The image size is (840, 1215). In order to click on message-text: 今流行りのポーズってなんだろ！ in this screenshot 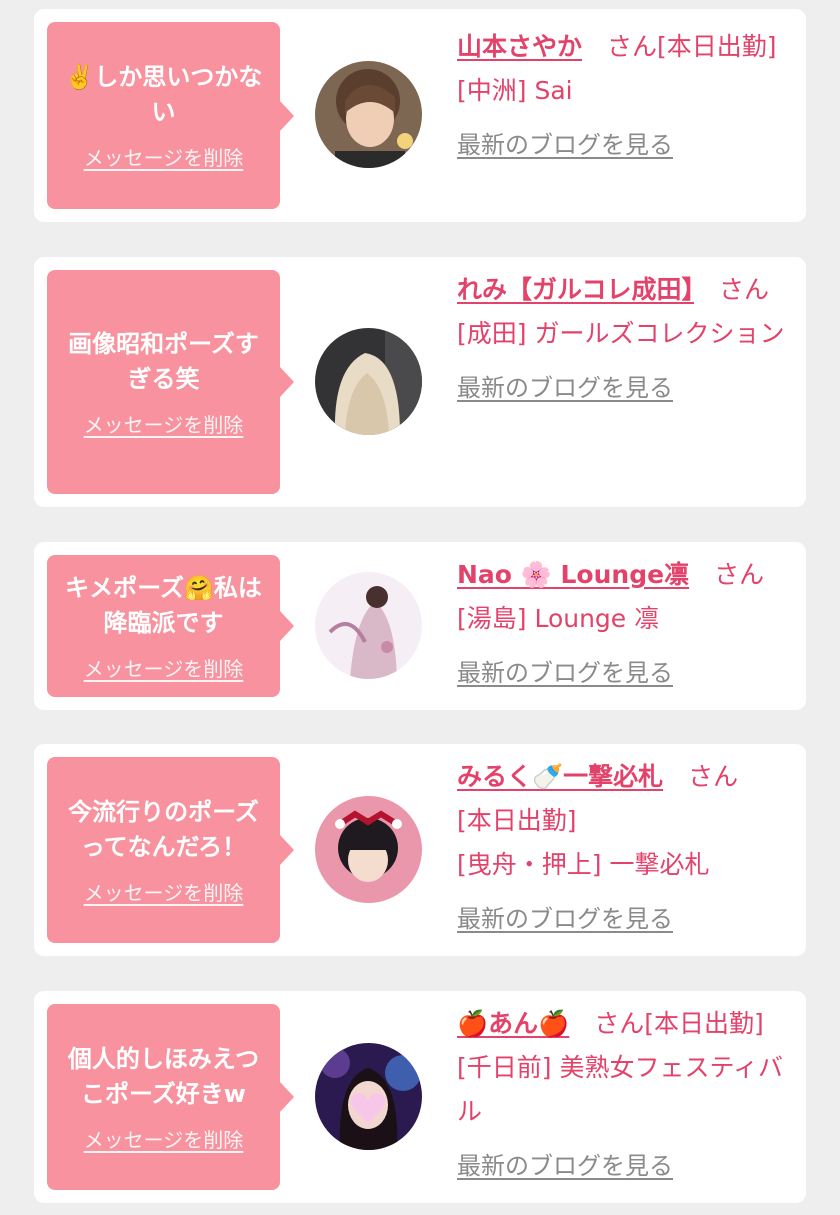, I will do `click(163, 829)`.